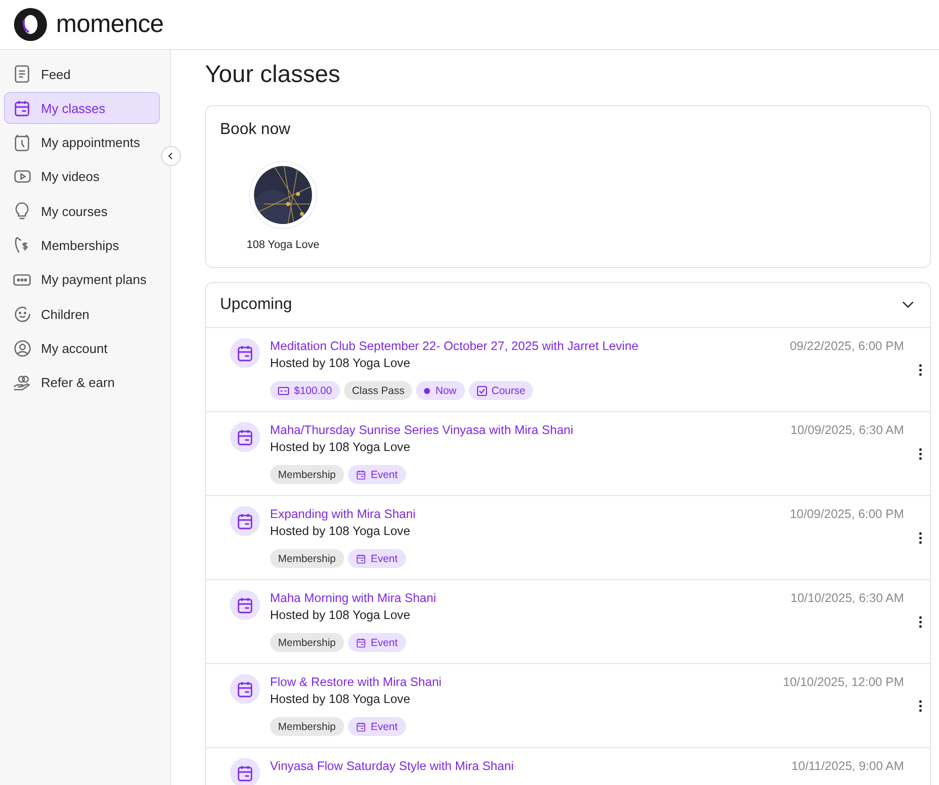 This screenshot has height=785, width=939. Describe the element at coordinates (427, 391) in the screenshot. I see `dot-icon` at that location.